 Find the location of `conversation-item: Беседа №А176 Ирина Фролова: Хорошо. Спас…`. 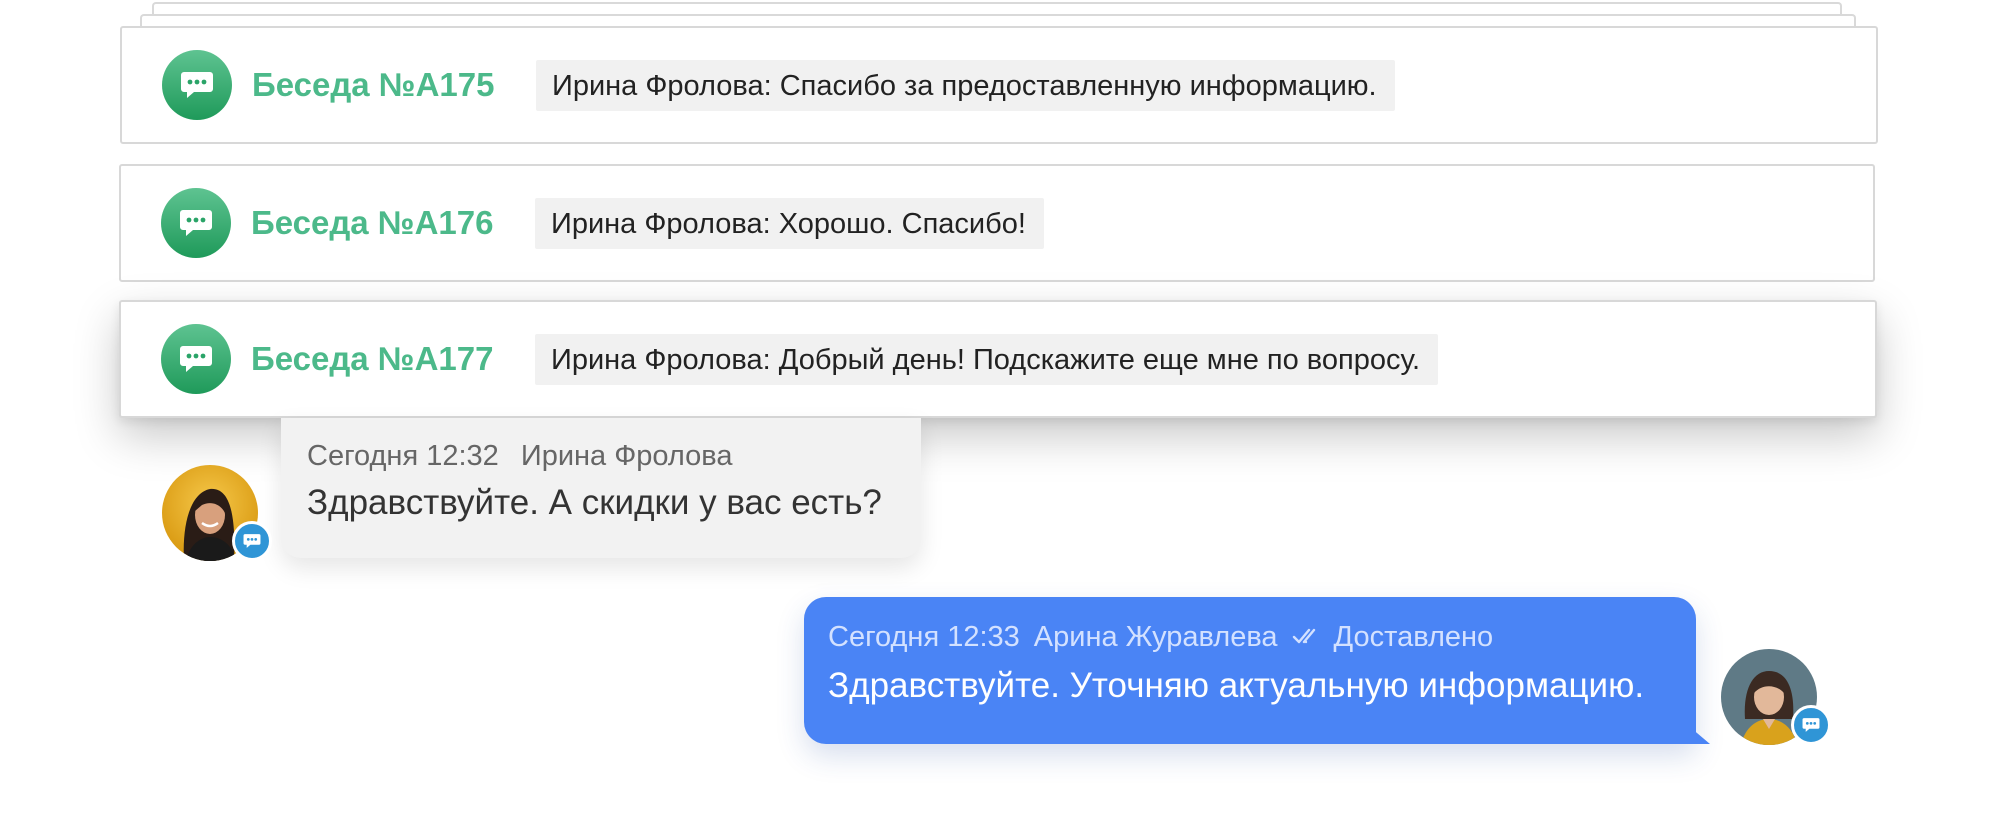

conversation-item: Беседа №А176 Ирина Фролова: Хорошо. Спас… is located at coordinates (997, 223).